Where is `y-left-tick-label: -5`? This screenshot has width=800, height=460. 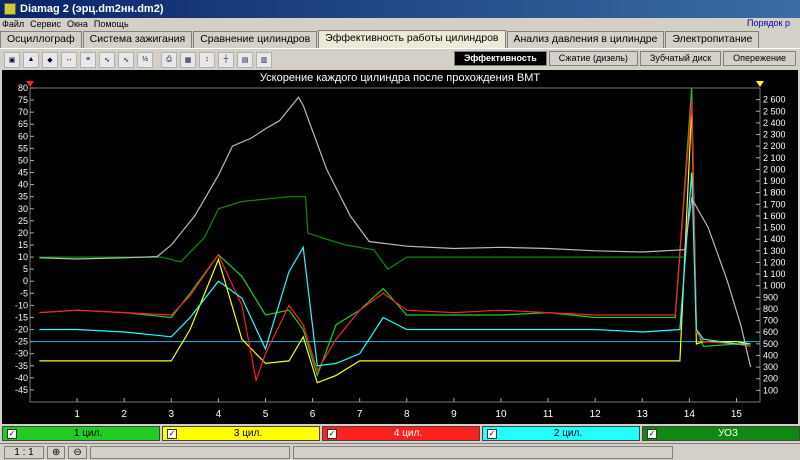 y-left-tick-label: -5 is located at coordinates (24, 293).